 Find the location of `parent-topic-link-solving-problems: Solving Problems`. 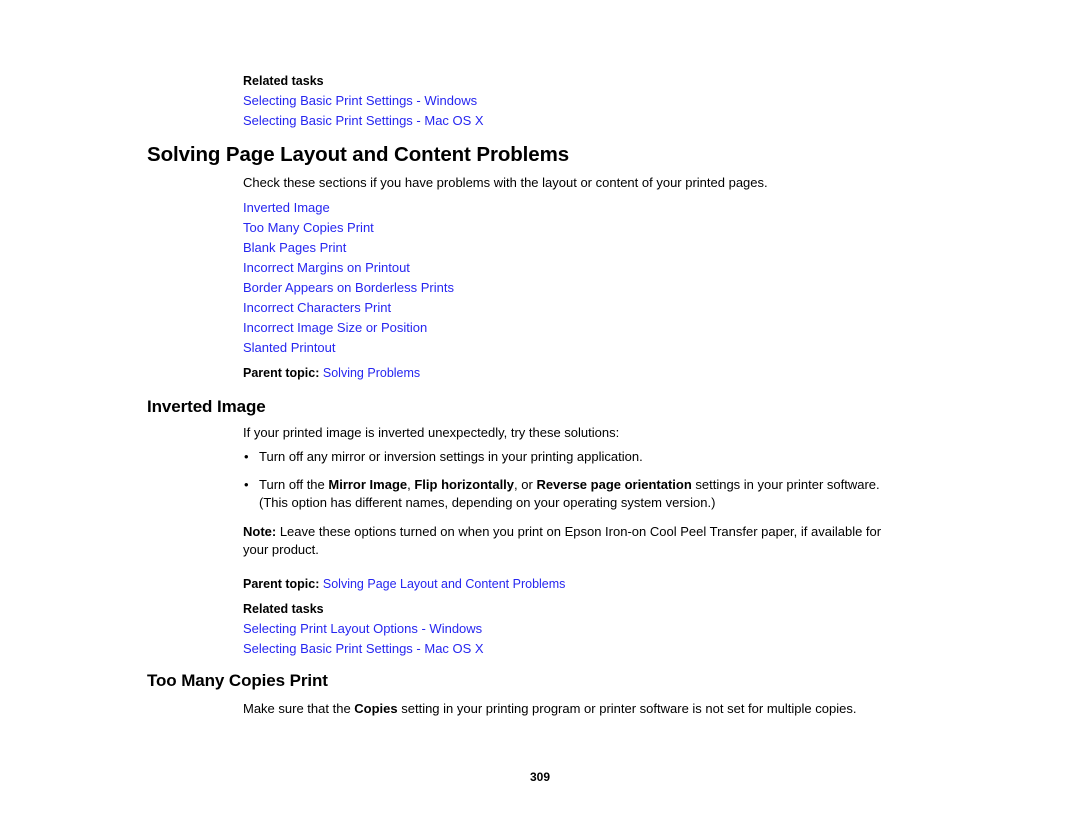

parent-topic-link-solving-problems: Solving Problems is located at coordinates (371, 373).